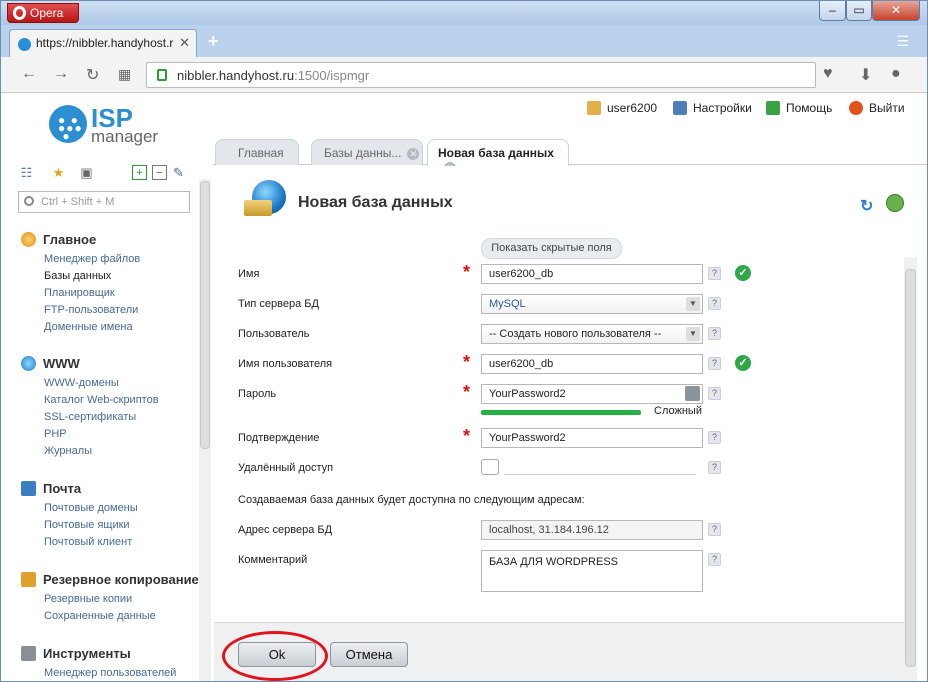 The image size is (928, 682). Describe the element at coordinates (467, 362) in the screenshot. I see `required-marker: *` at that location.